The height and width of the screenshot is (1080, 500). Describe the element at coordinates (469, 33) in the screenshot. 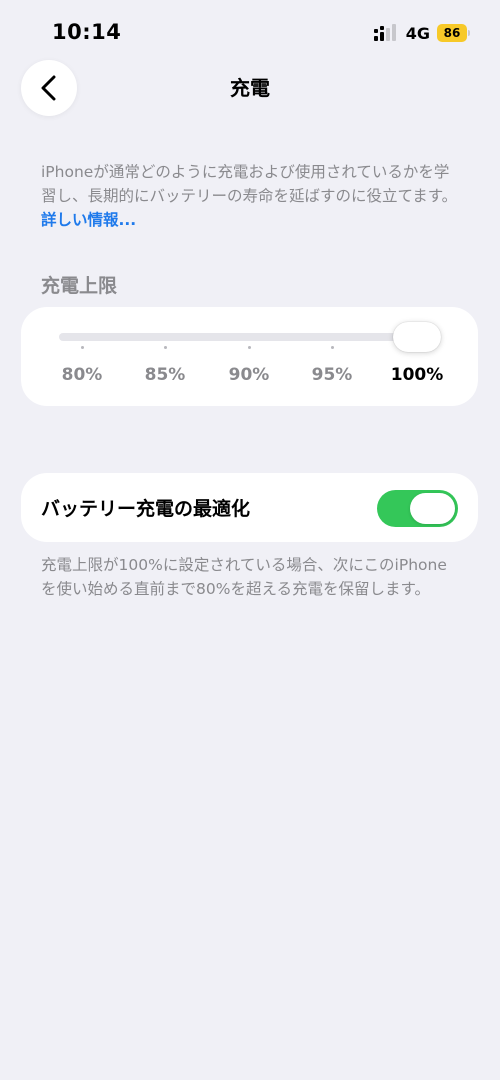

I see `battery-cap` at that location.